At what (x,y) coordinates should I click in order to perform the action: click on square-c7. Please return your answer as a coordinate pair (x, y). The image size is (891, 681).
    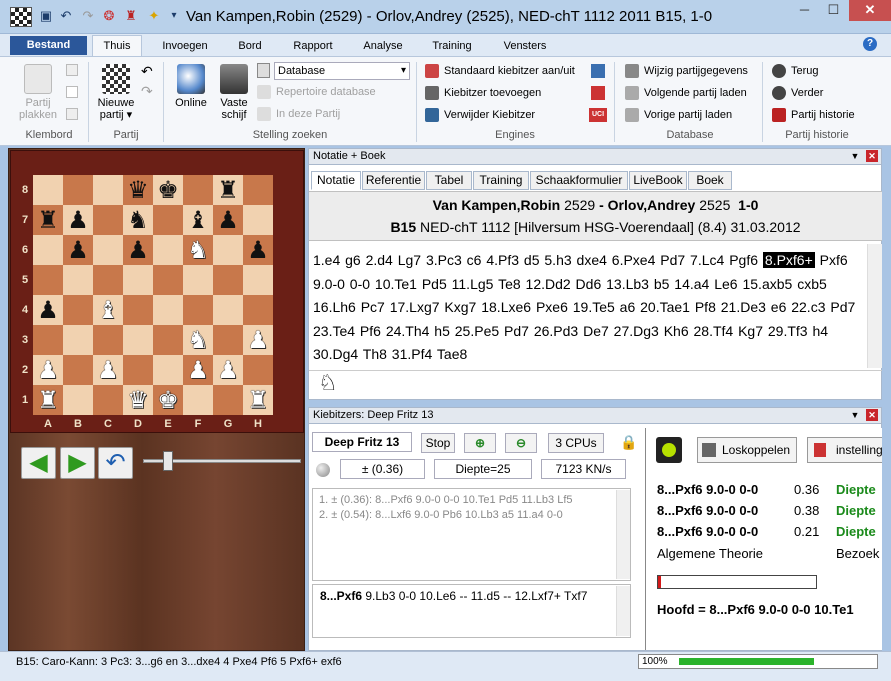
    Looking at the image, I should click on (108, 220).